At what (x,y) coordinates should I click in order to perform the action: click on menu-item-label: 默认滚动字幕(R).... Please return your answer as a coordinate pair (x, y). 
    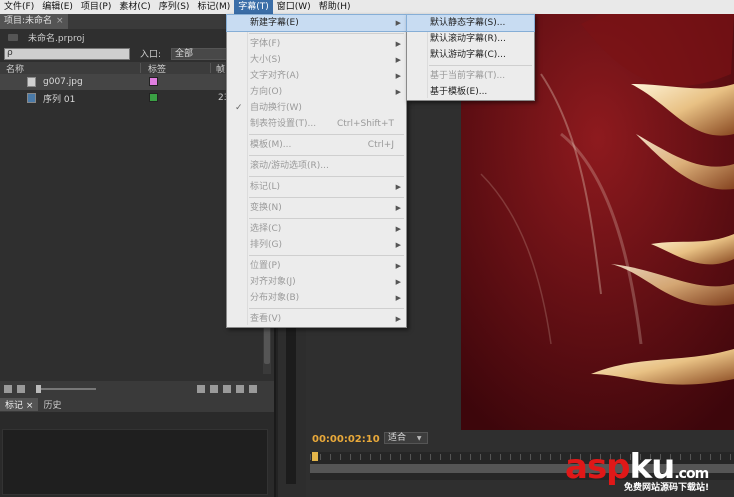
    Looking at the image, I should click on (468, 39).